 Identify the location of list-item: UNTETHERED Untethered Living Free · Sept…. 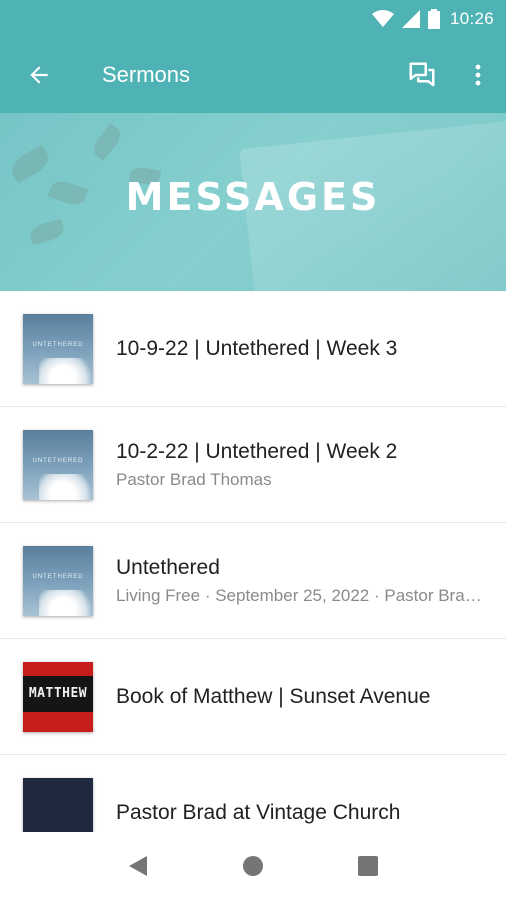
(253, 581).